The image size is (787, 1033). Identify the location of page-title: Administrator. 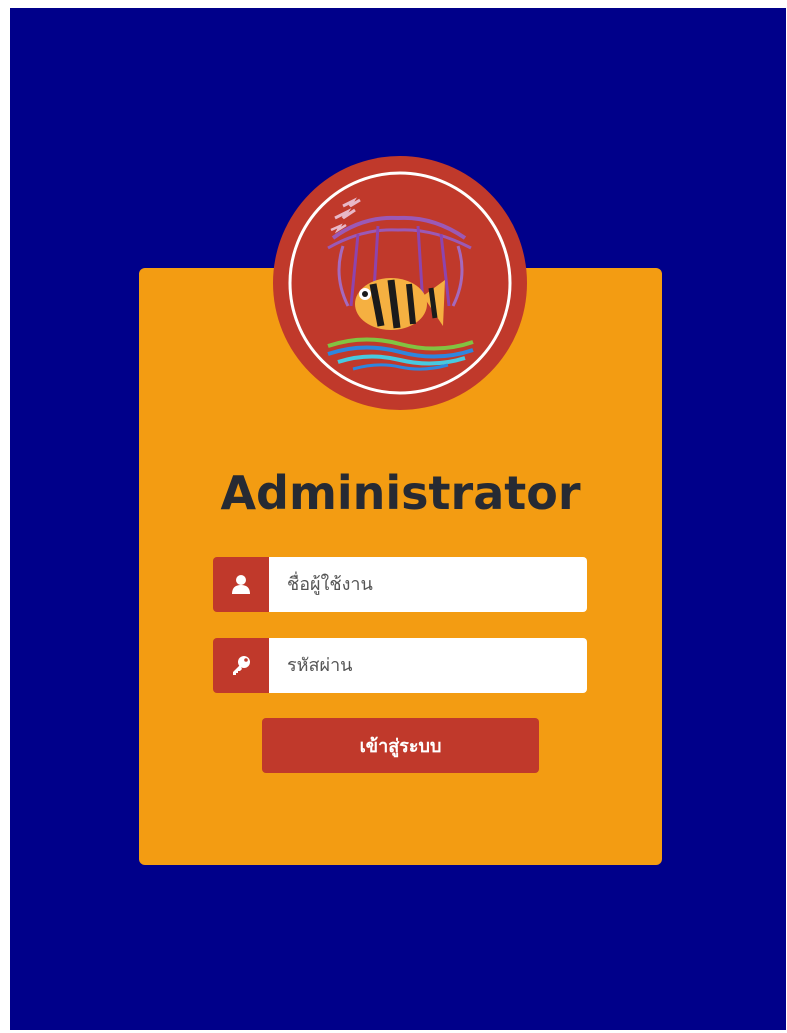
(400, 493).